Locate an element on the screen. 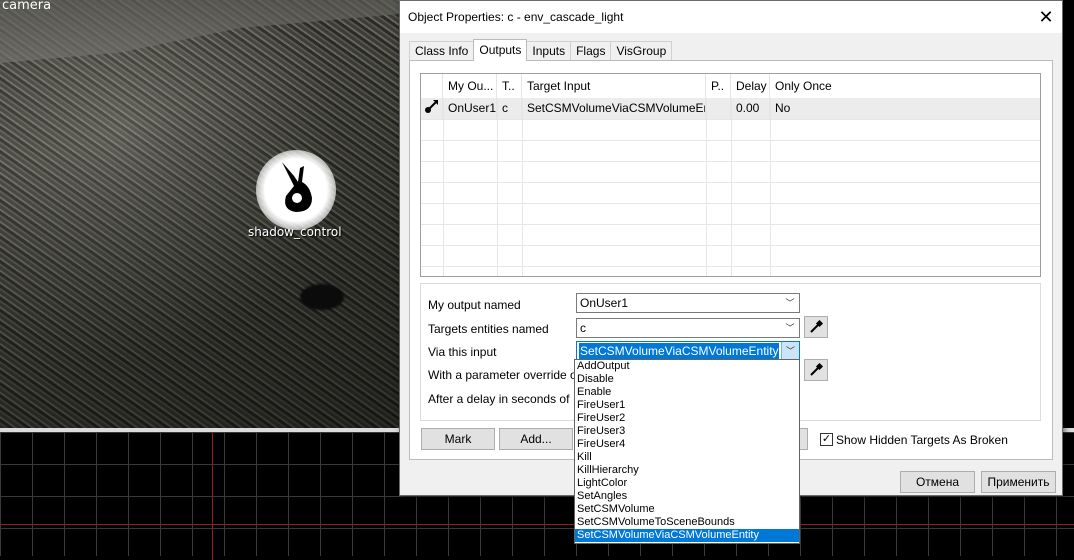  targets-label: Targets entities named is located at coordinates (488, 329).